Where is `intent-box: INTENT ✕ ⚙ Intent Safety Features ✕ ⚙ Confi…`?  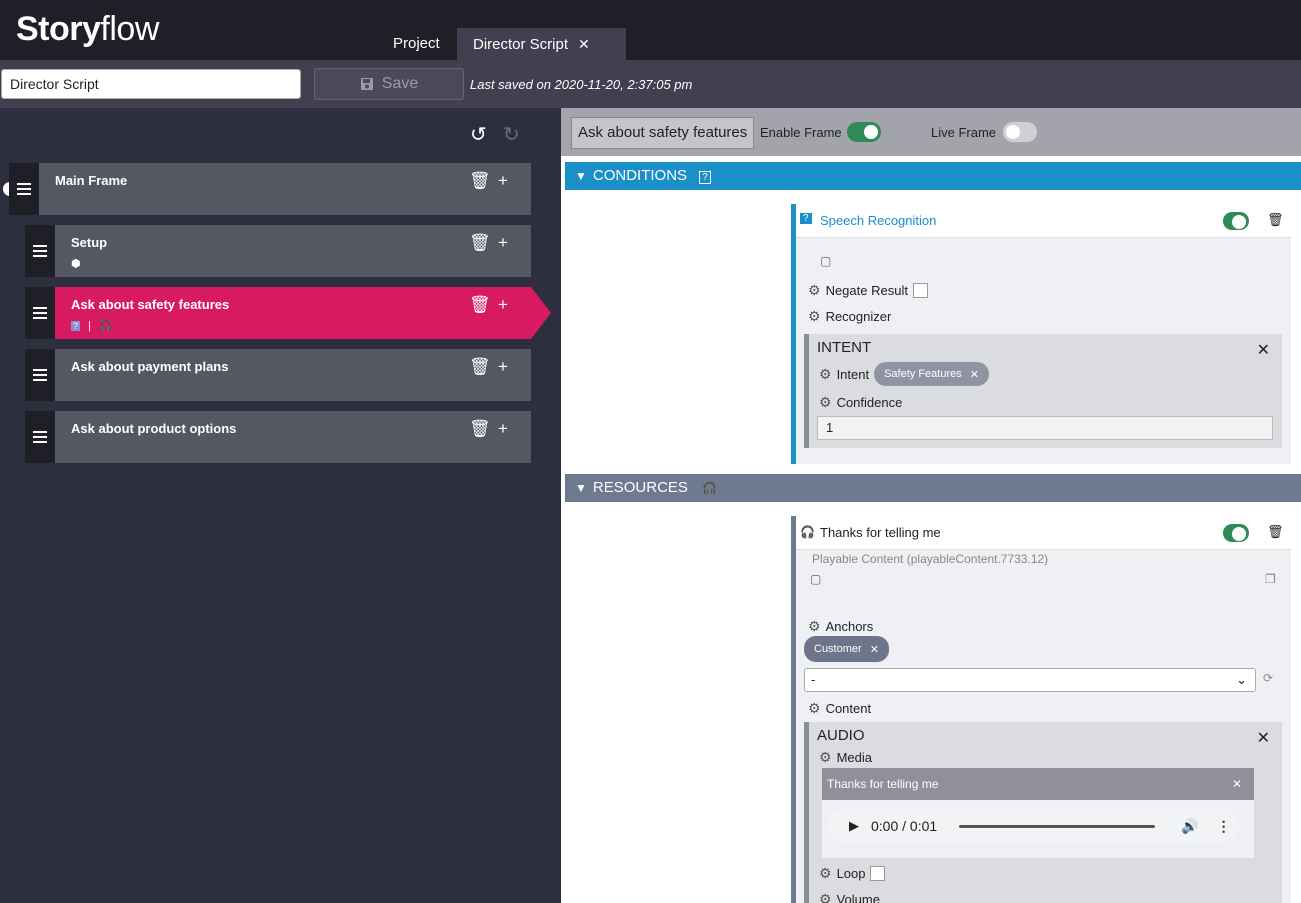
intent-box: INTENT ✕ ⚙ Intent Safety Features ✕ ⚙ Confi… is located at coordinates (1043, 391).